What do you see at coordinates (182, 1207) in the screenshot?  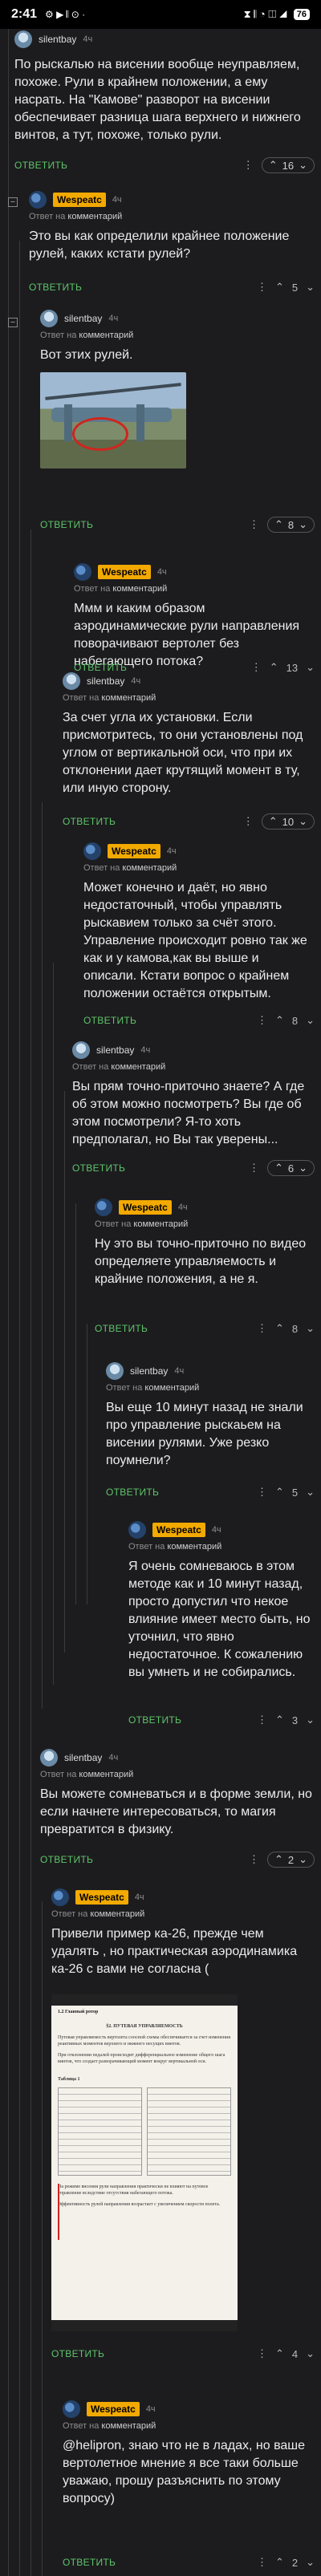 I see `comment-time: 4ч` at bounding box center [182, 1207].